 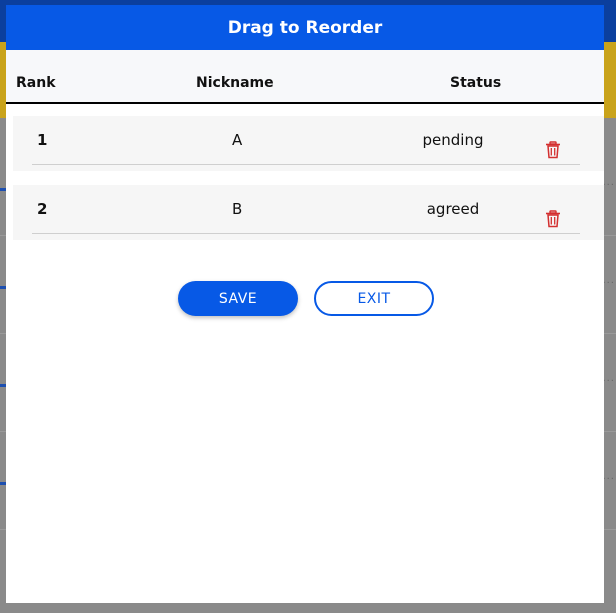 What do you see at coordinates (235, 83) in the screenshot?
I see `column-header-nickname: Nickname` at bounding box center [235, 83].